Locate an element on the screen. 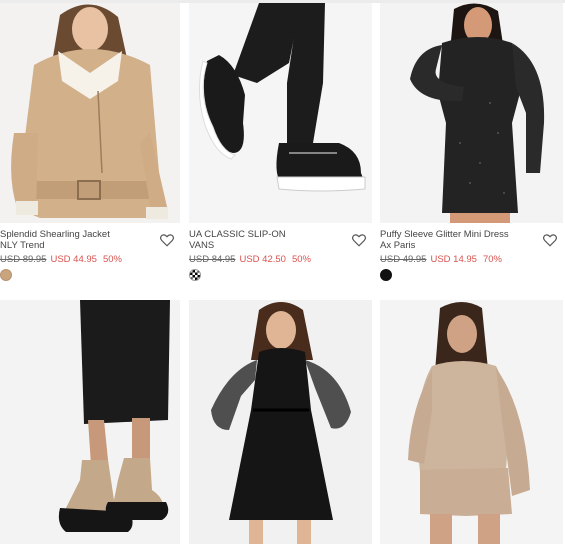 This screenshot has height=544, width=565. product-brand: NLY Trend is located at coordinates (90, 245).